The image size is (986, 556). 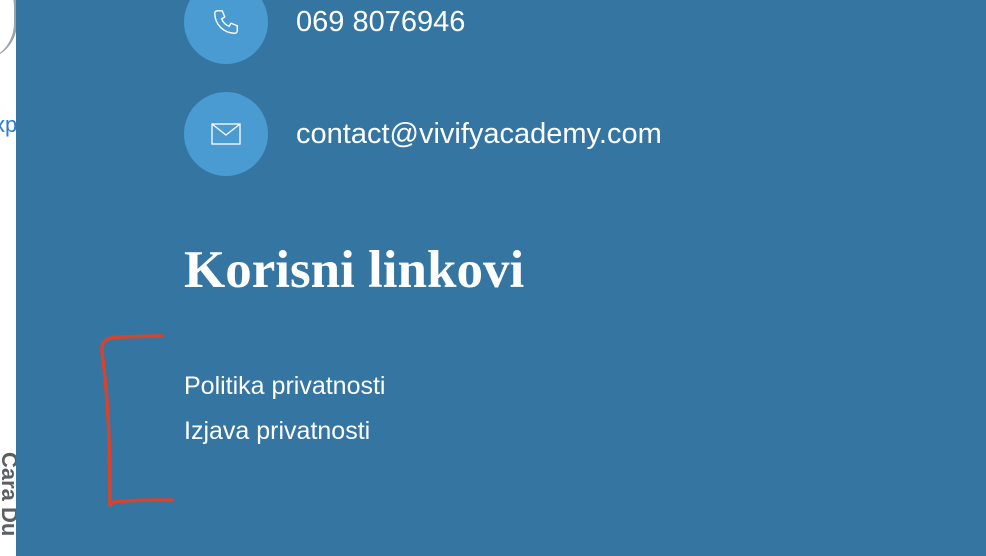 I want to click on contact-phone-row: 069 8076946, so click(x=324, y=32).